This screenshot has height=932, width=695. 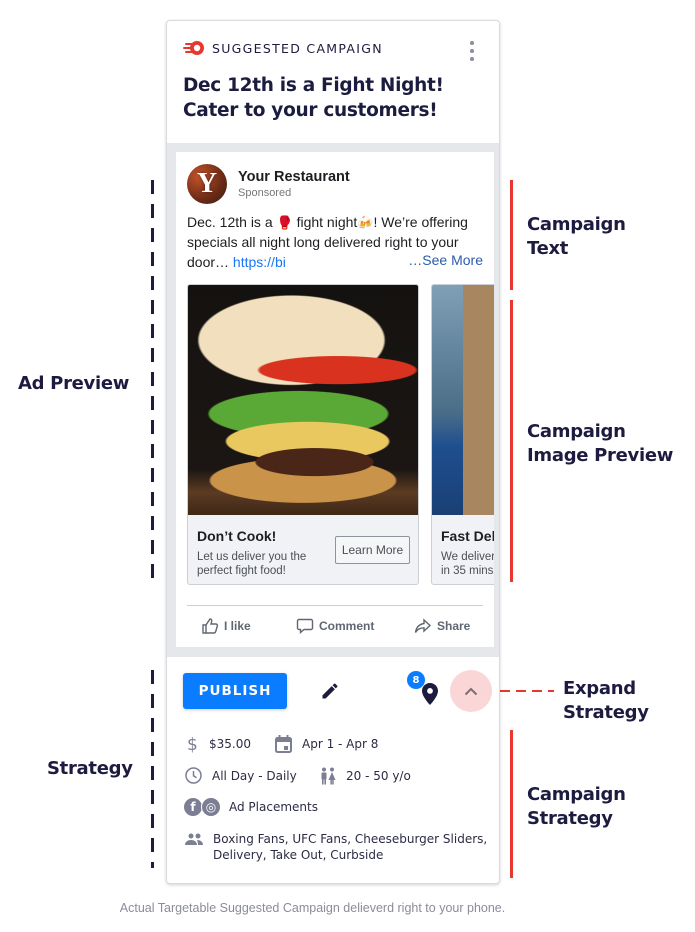 What do you see at coordinates (193, 48) in the screenshot?
I see `flame-logo-icon` at bounding box center [193, 48].